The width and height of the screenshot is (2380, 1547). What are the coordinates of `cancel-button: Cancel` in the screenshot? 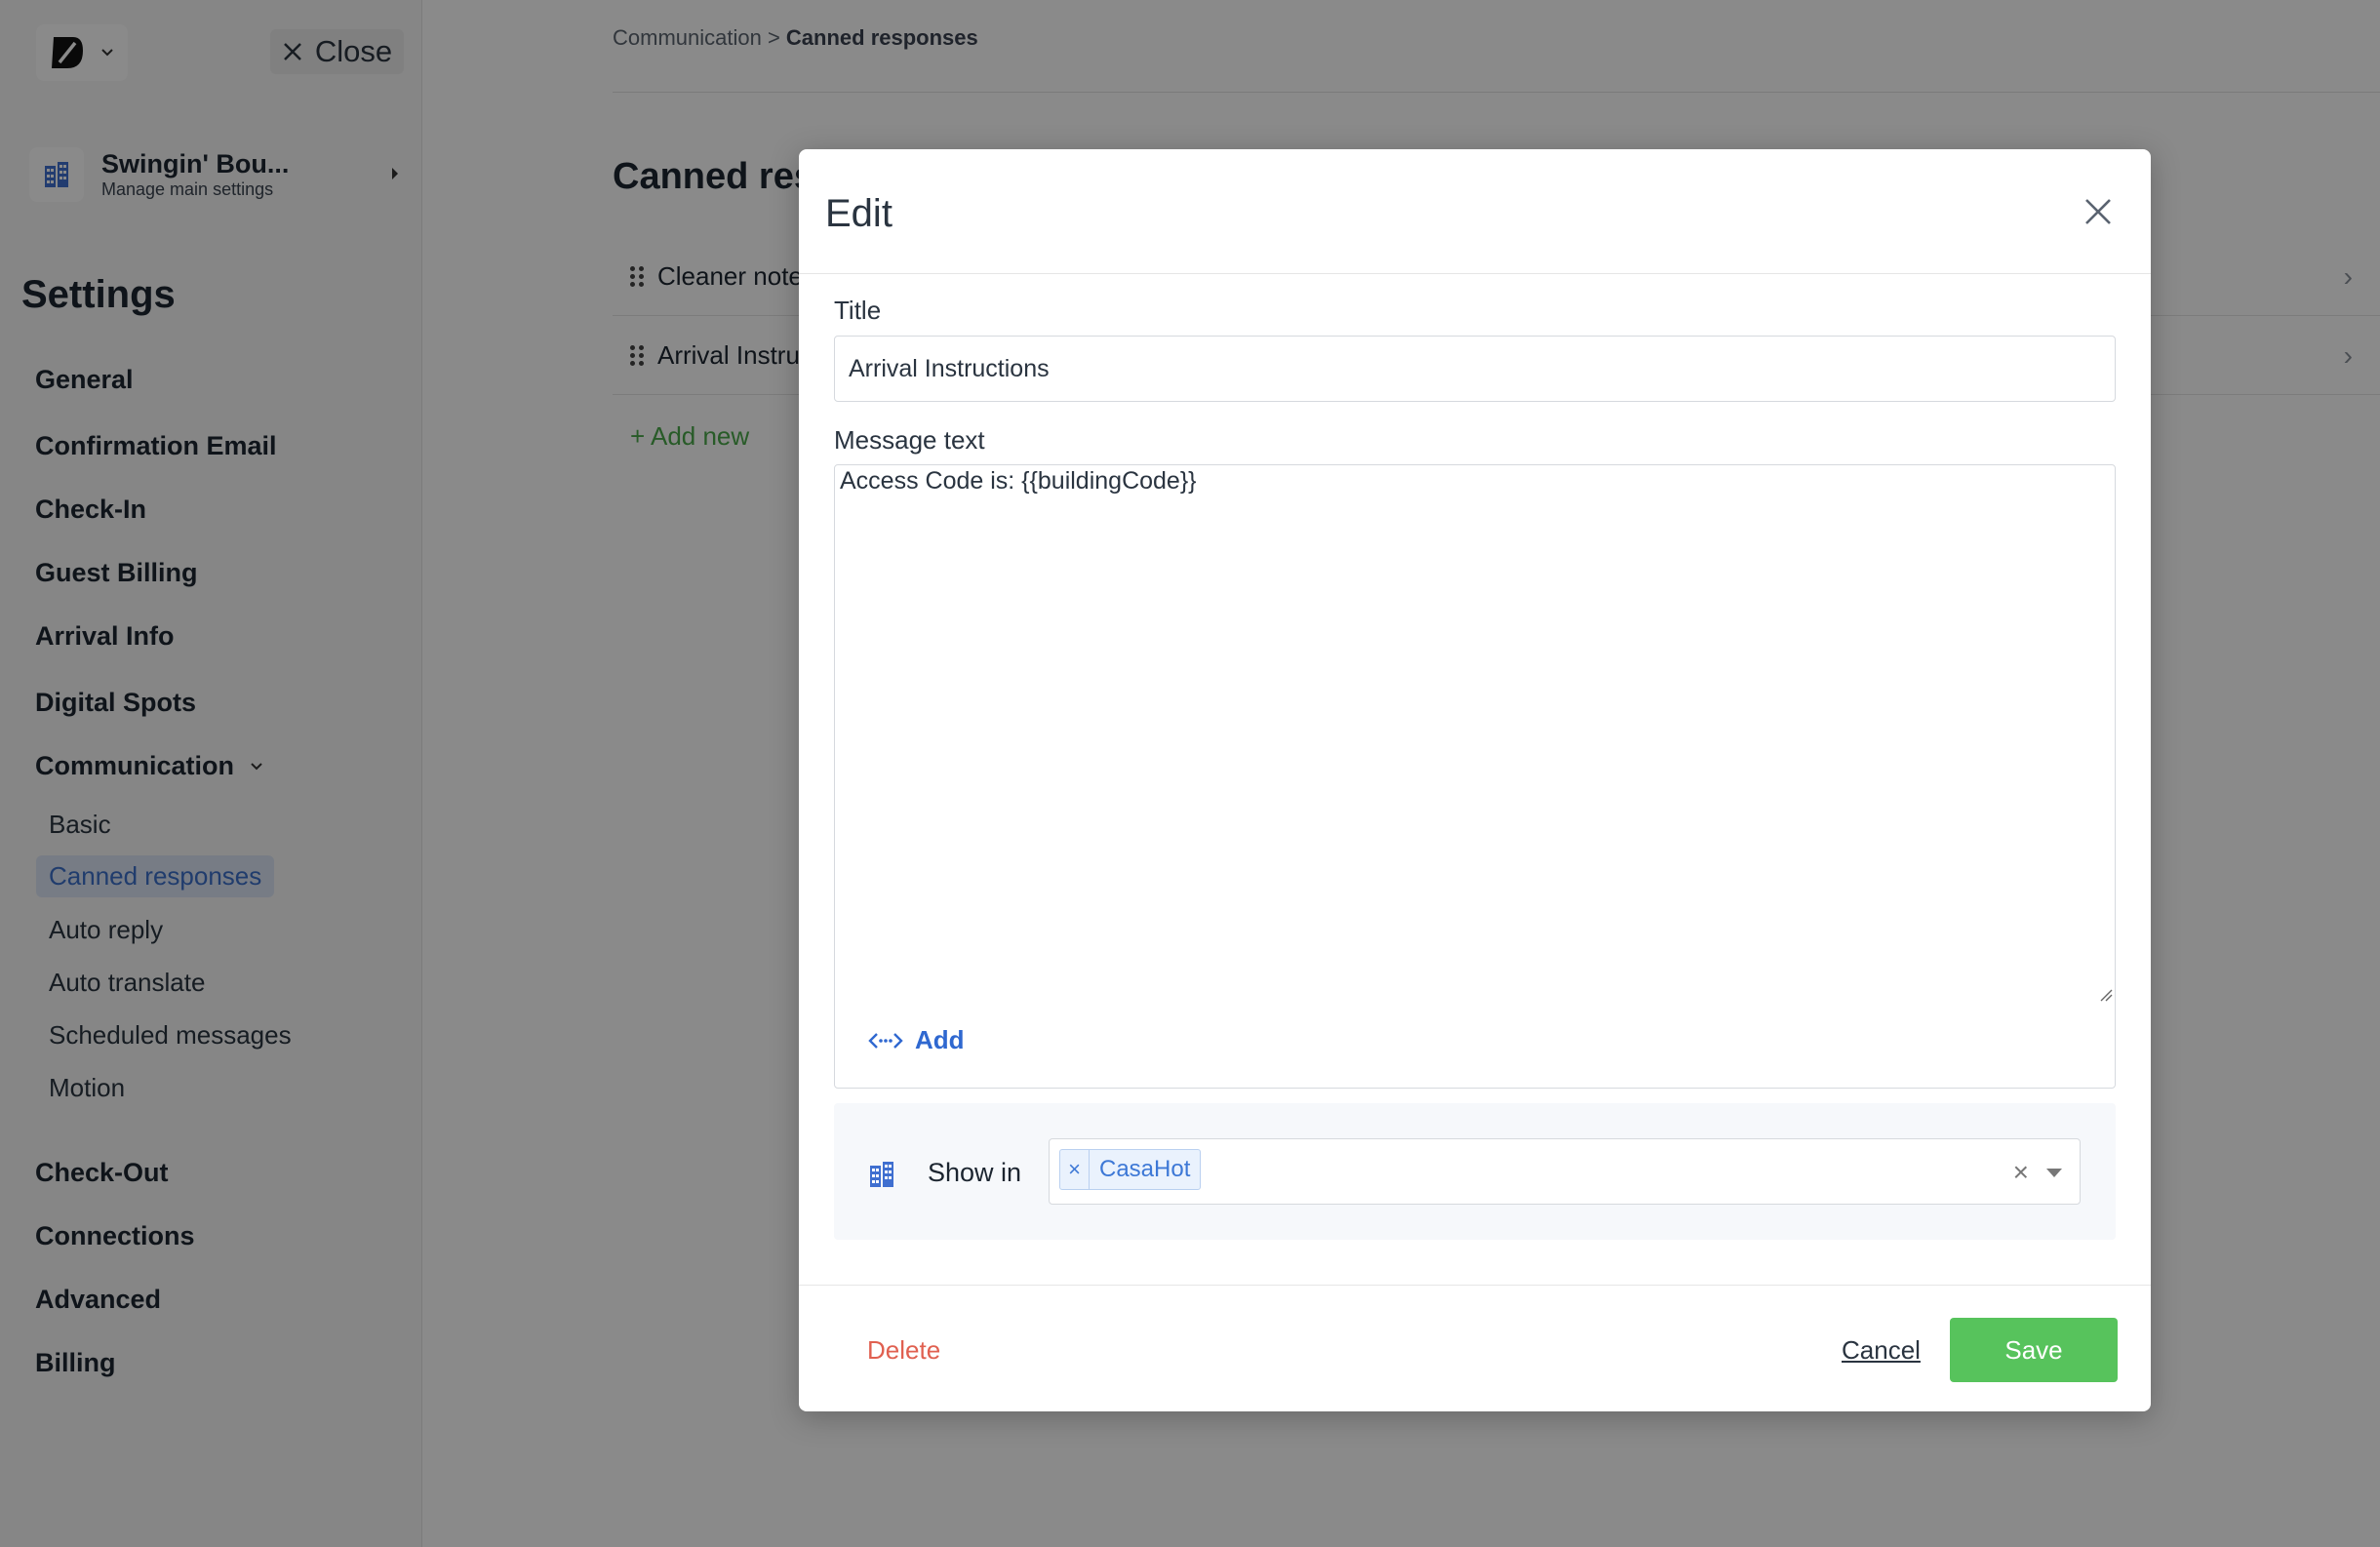 It's located at (1881, 1350).